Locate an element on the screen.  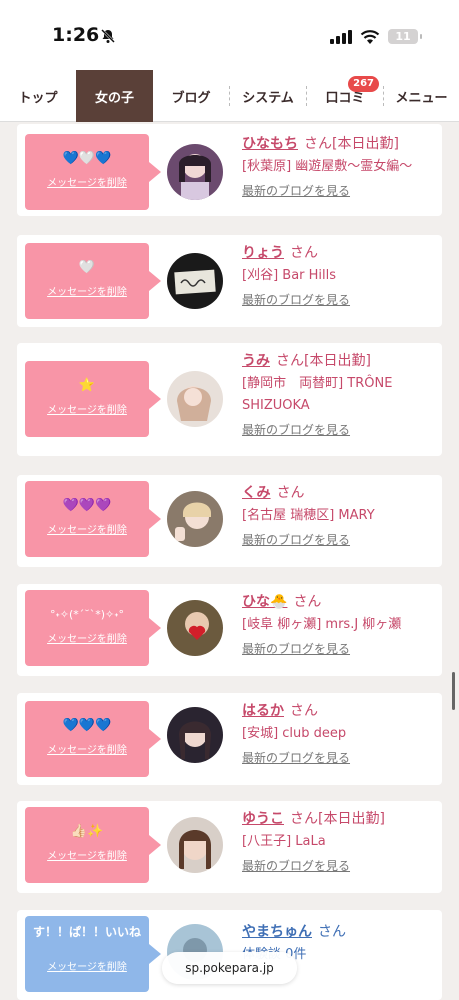
girl-info: ゆうこ さん[本日出勤] [八王子] LaLa 最新のブログを見る is located at coordinates (341, 841).